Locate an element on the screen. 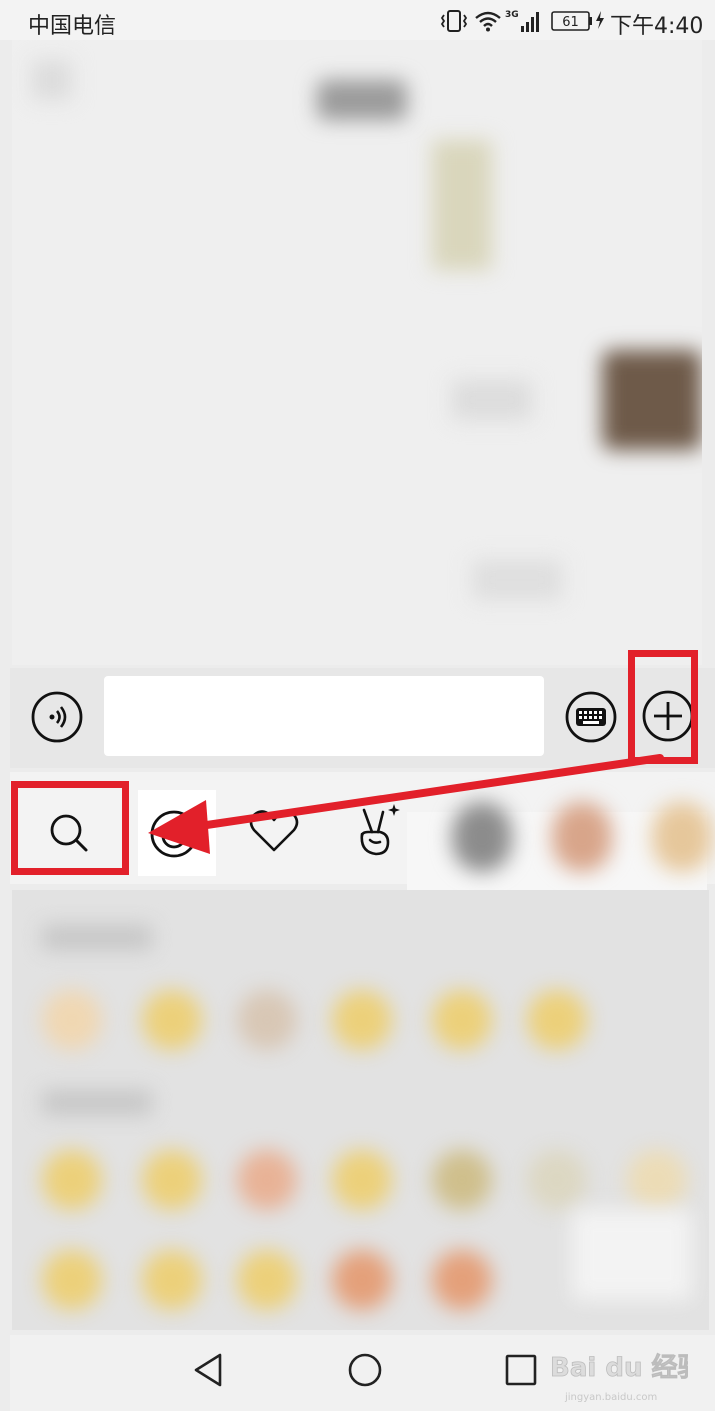 Image resolution: width=715 pixels, height=1411 pixels. recents-icon is located at coordinates (521, 1370).